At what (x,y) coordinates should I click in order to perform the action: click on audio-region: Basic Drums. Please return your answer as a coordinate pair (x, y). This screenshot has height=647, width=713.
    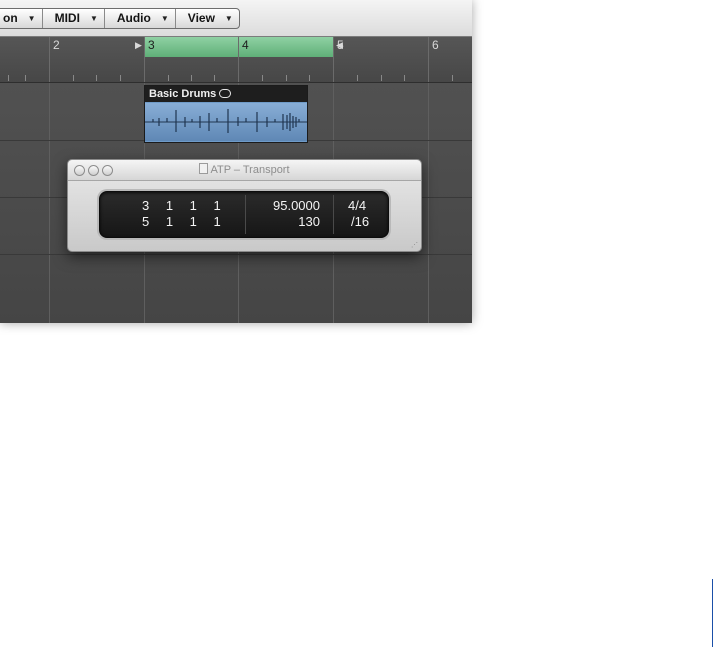
    Looking at the image, I should click on (226, 114).